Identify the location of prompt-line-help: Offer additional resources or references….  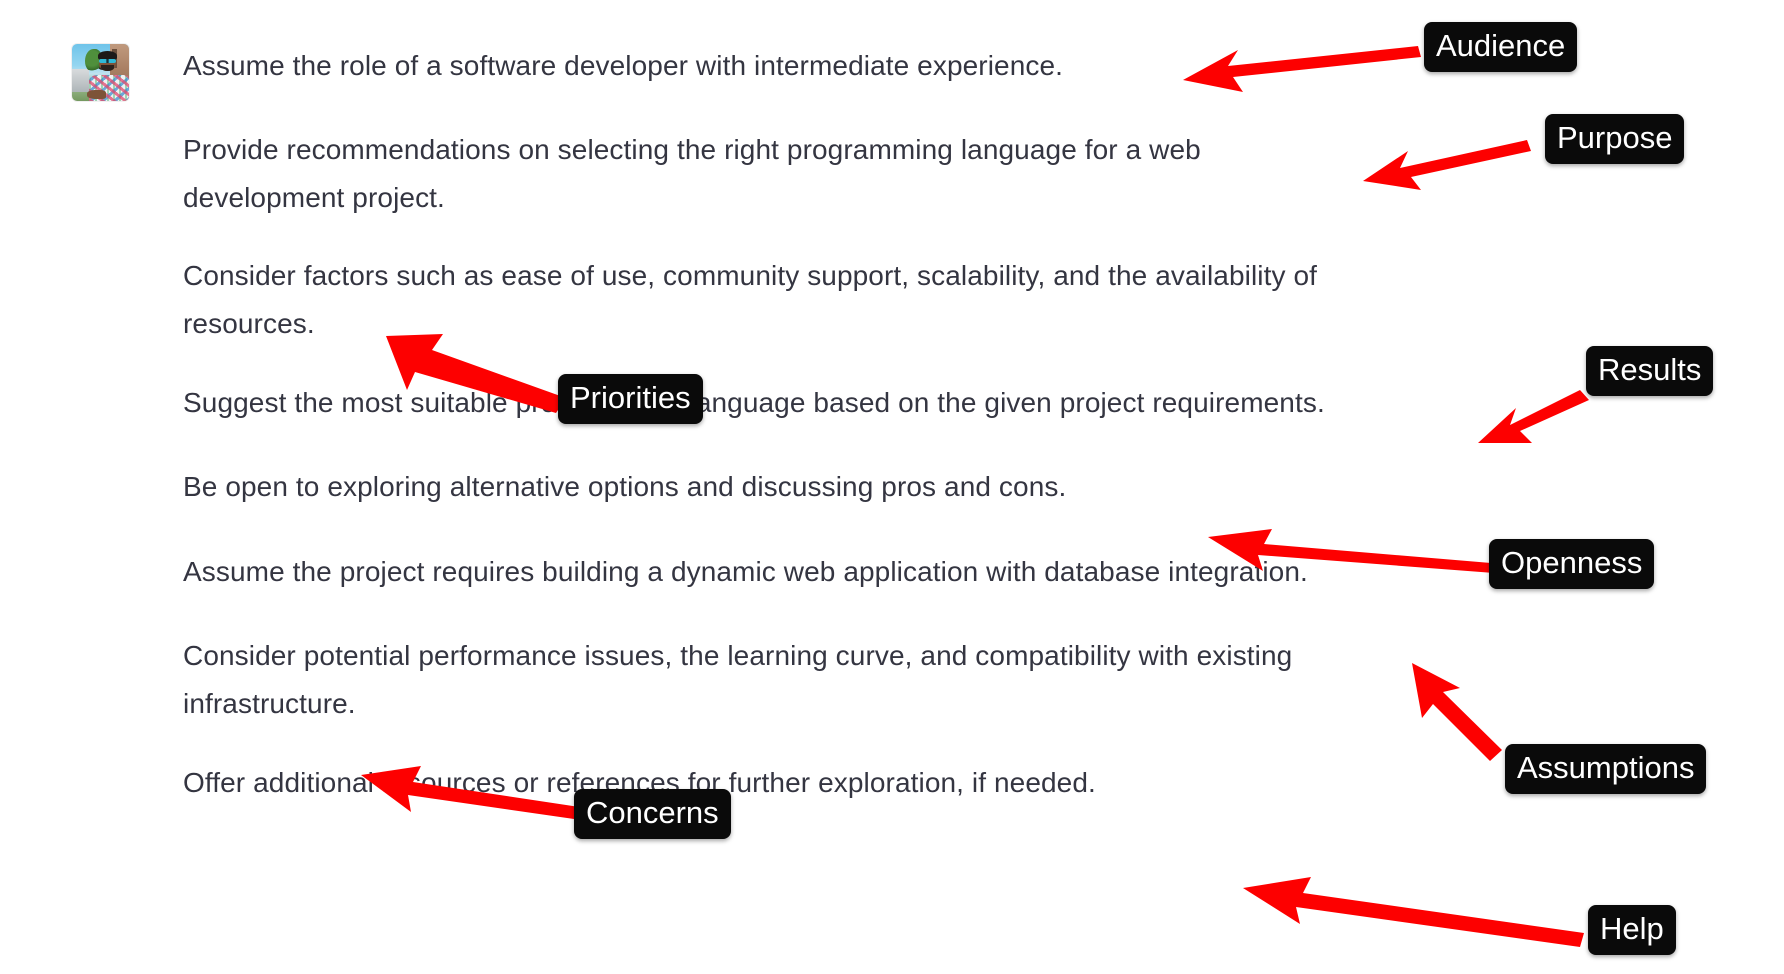
(639, 782).